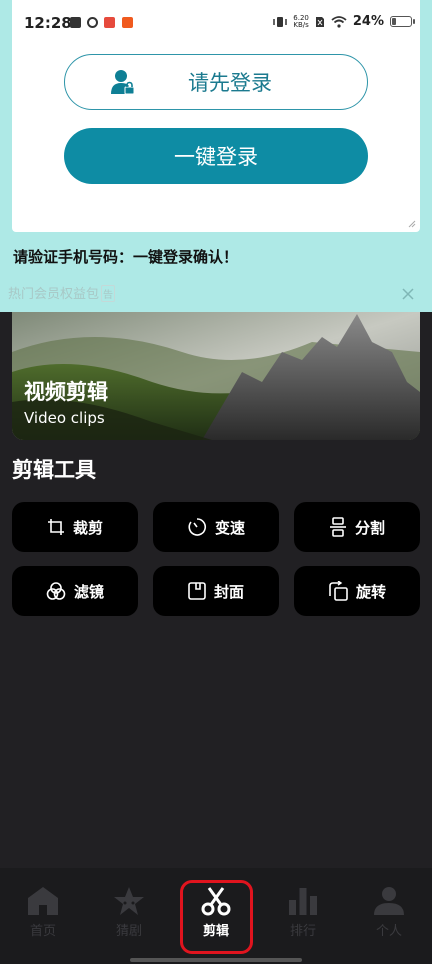 The image size is (432, 964). I want to click on shop-app-icon, so click(109, 22).